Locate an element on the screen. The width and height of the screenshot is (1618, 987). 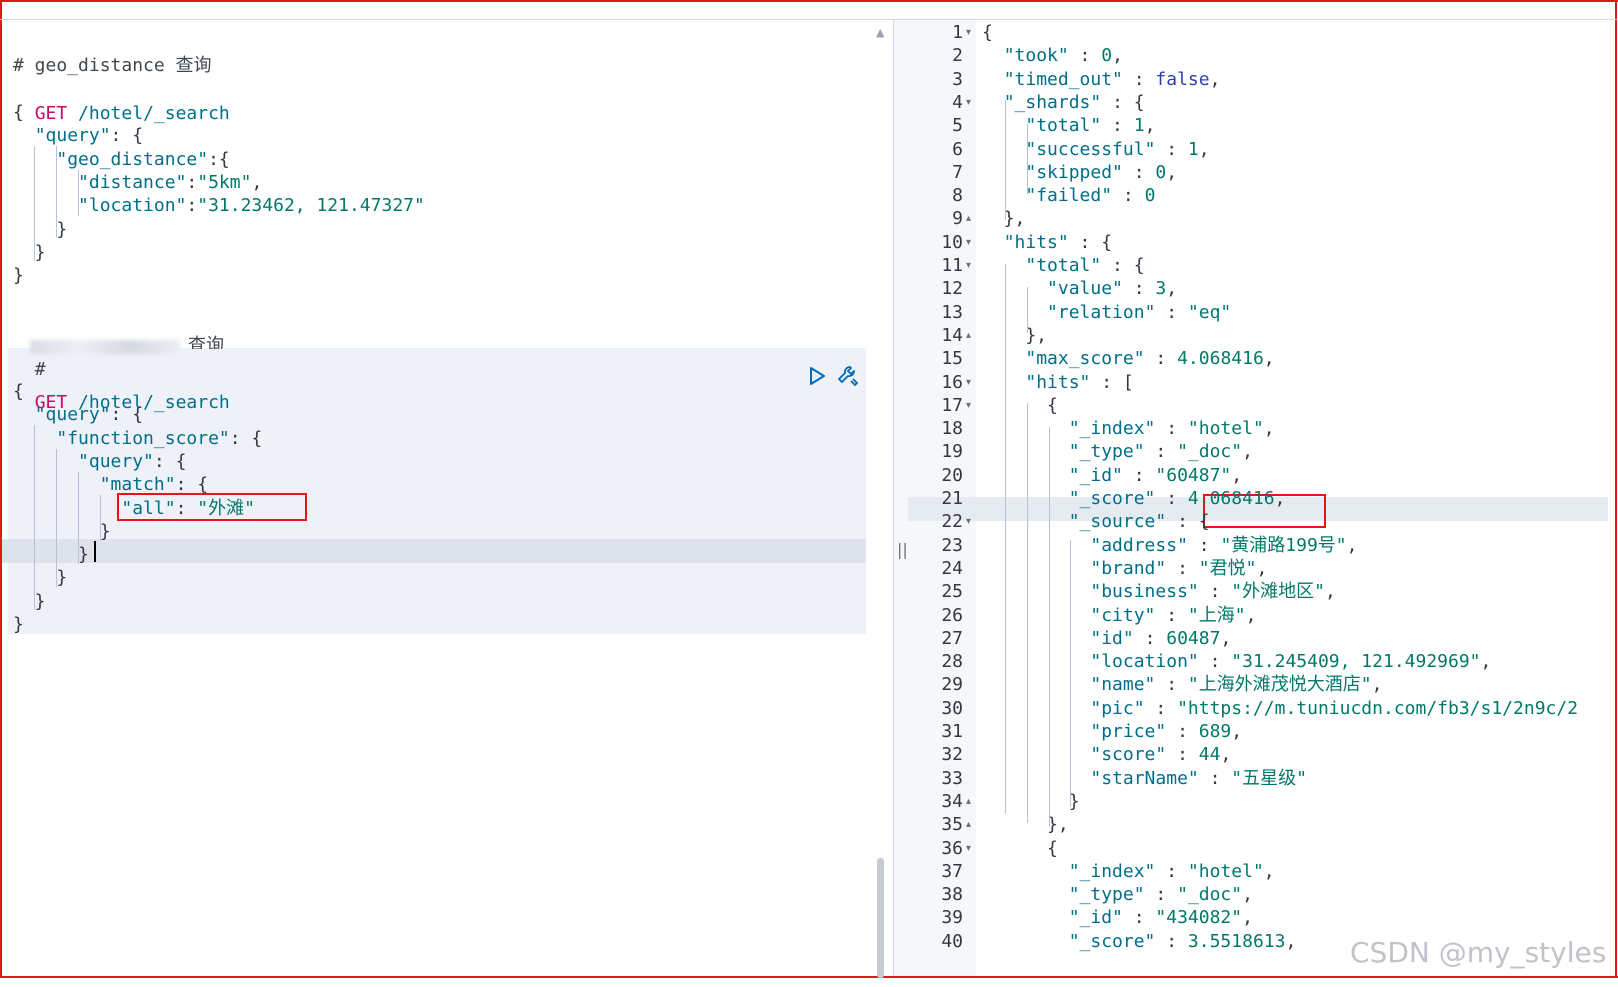
line-number: 25 is located at coordinates (952, 592).